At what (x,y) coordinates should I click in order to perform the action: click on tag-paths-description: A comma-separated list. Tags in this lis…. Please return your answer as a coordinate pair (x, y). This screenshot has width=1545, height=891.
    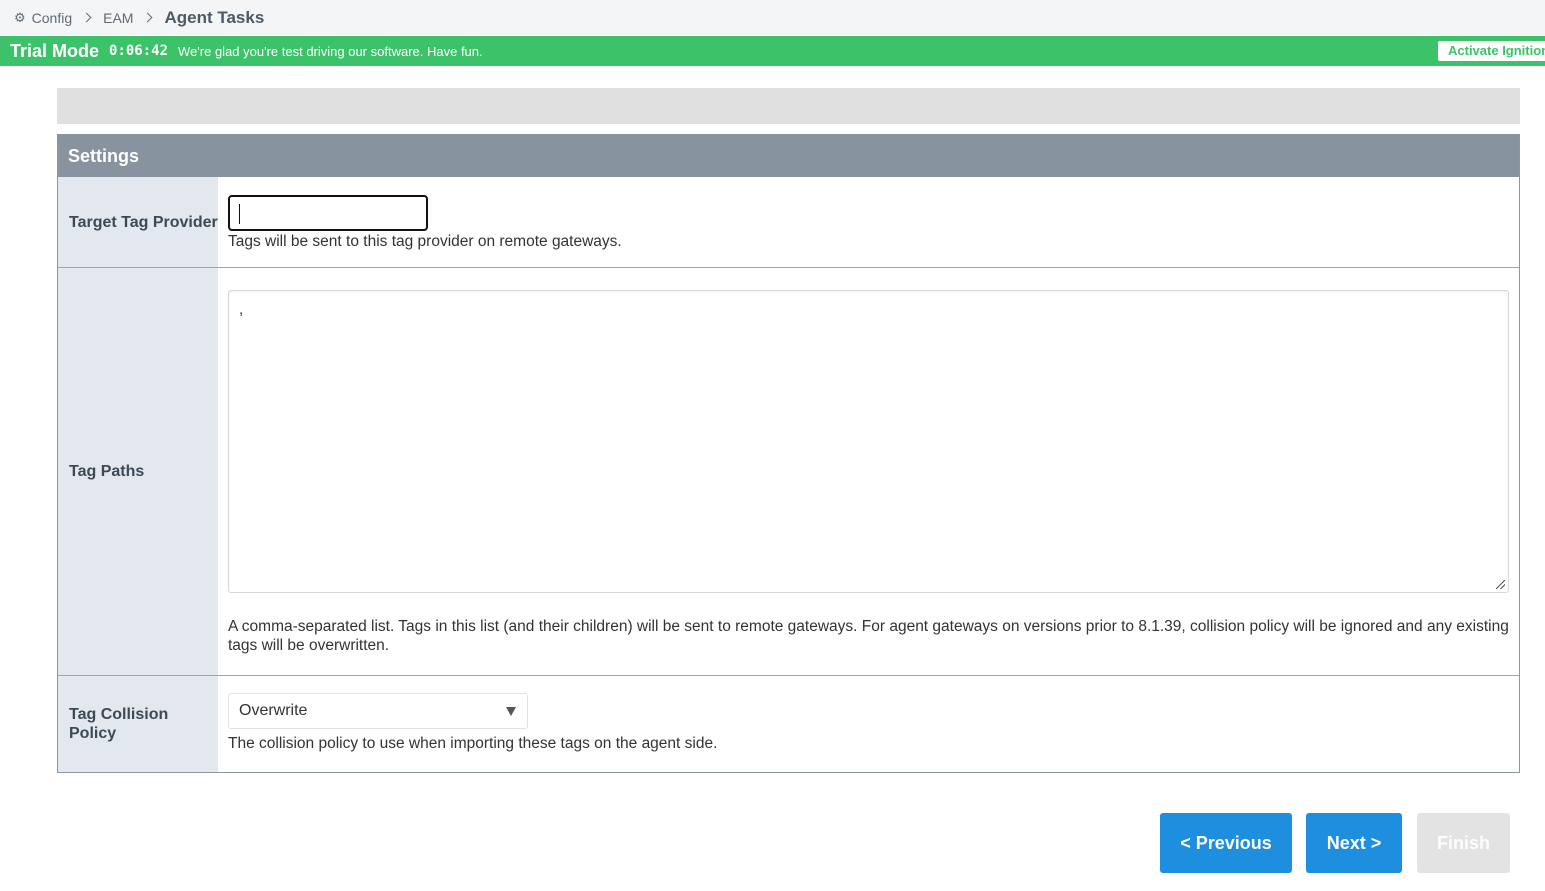
    Looking at the image, I should click on (868, 636).